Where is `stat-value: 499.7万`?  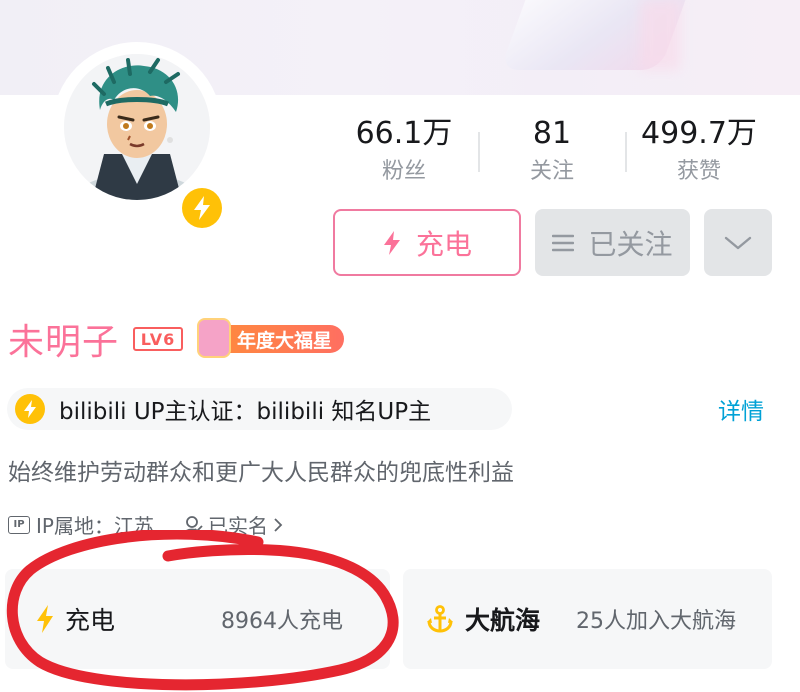 stat-value: 499.7万 is located at coordinates (699, 133).